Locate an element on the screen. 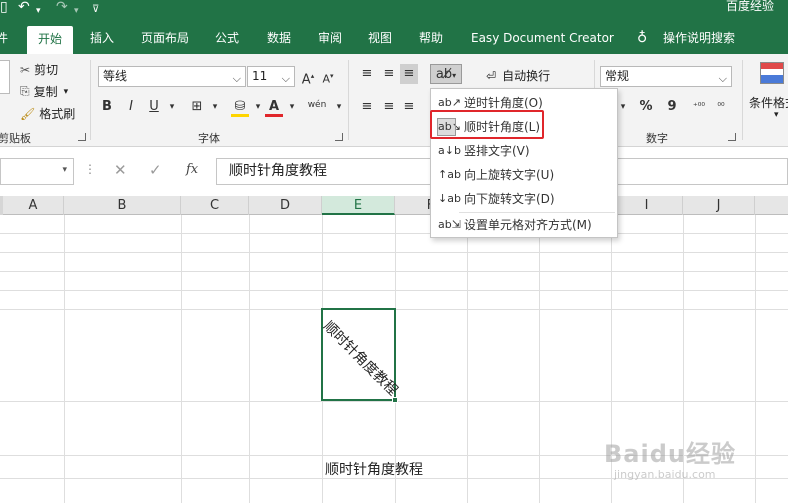 The image size is (788, 503). group-divider is located at coordinates (90, 100).